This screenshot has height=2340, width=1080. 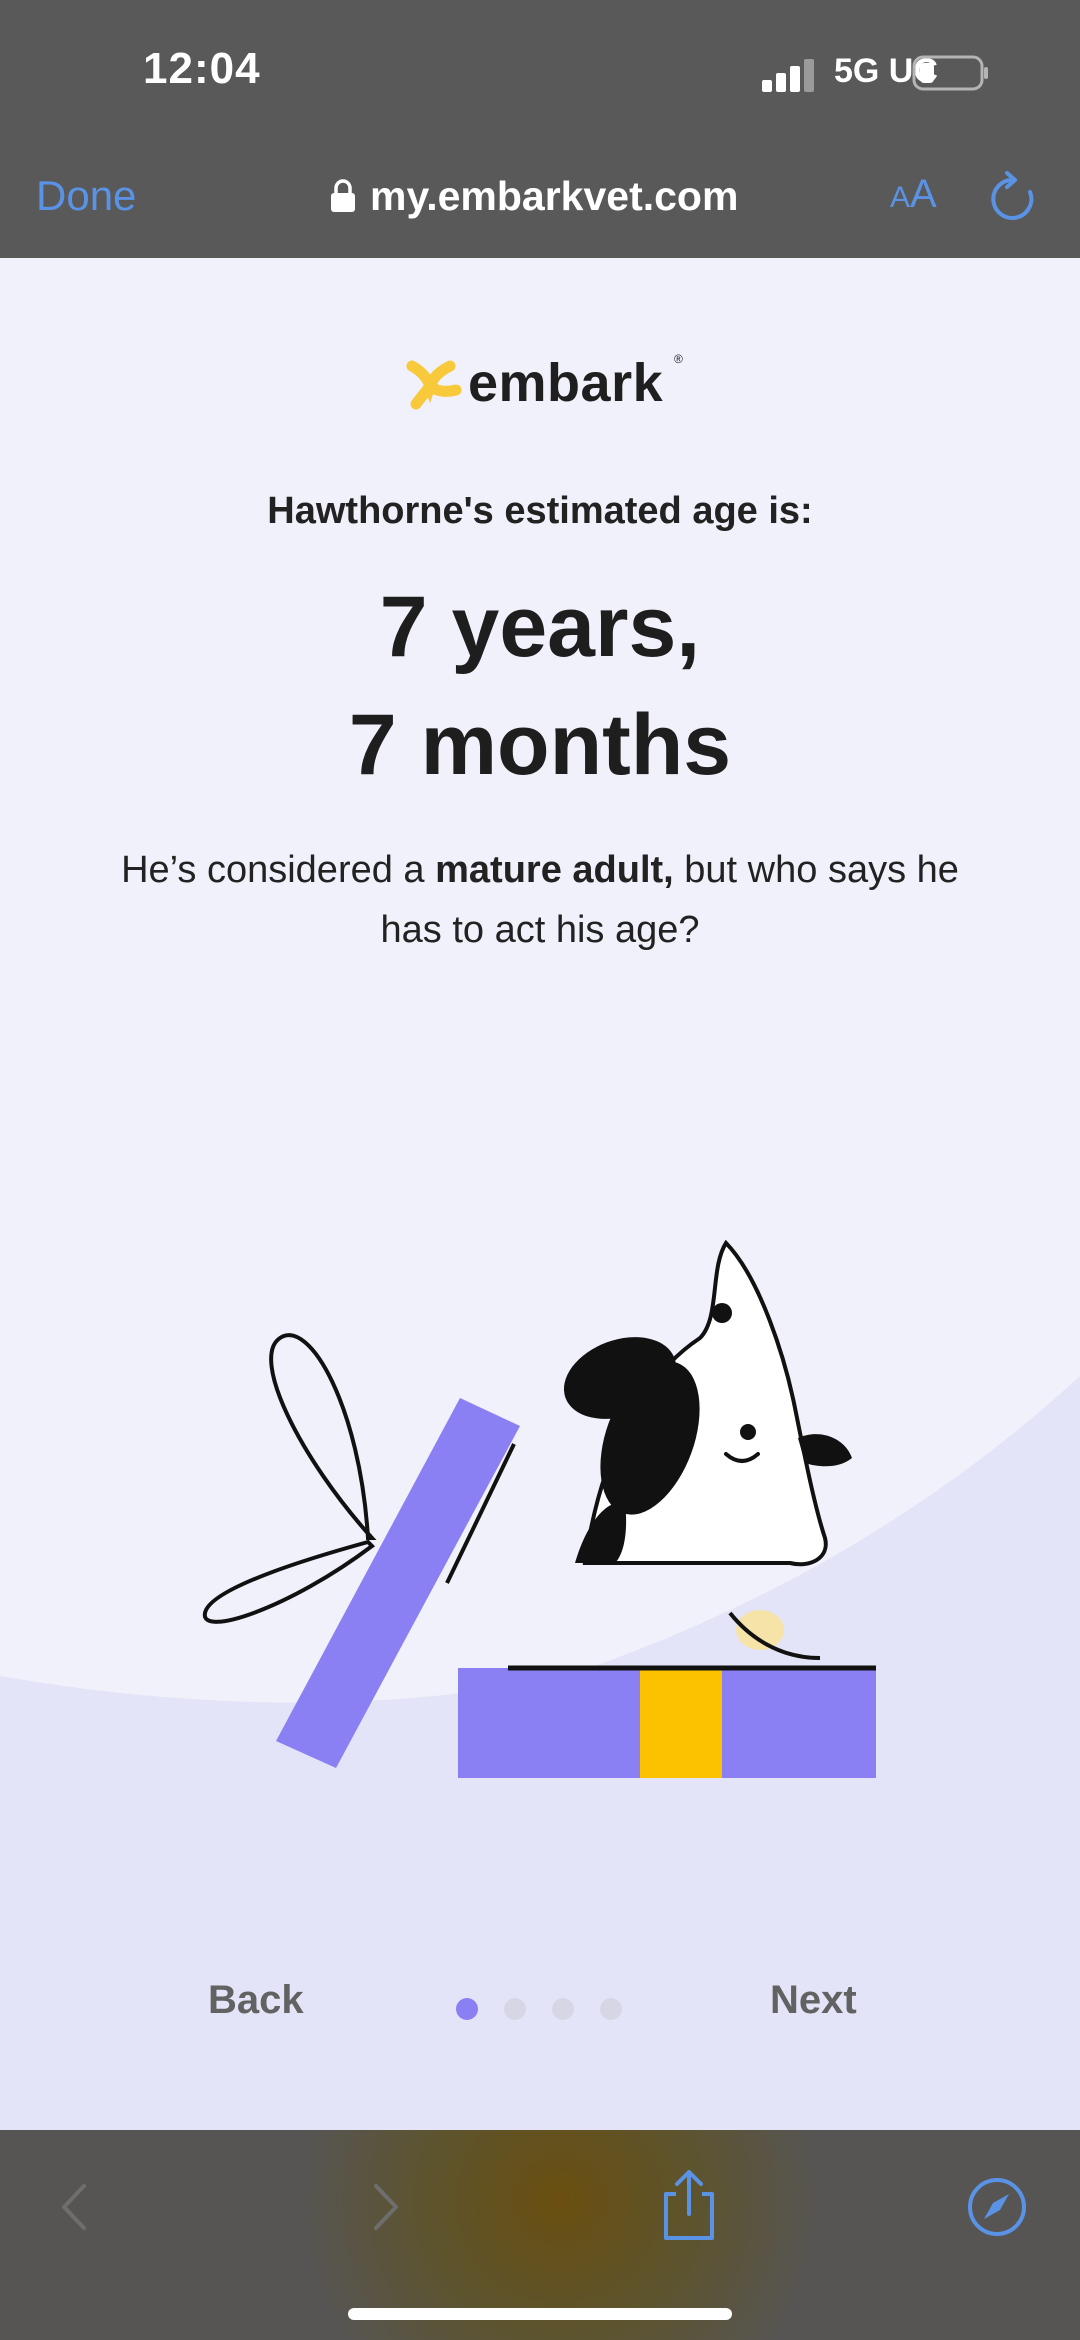 I want to click on browser-top-bar: 12:04 5G UC Done my.embarkvet.com AA, so click(x=540, y=129).